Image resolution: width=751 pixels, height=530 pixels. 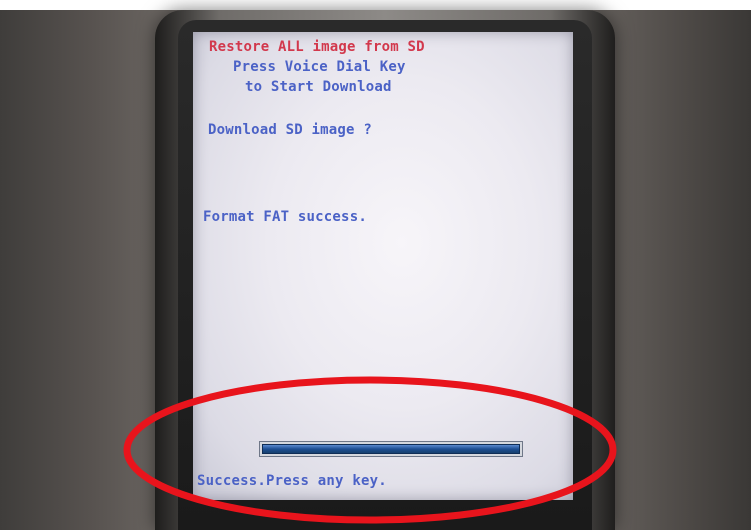 I want to click on completion-status: Success.Press any key., so click(x=292, y=481).